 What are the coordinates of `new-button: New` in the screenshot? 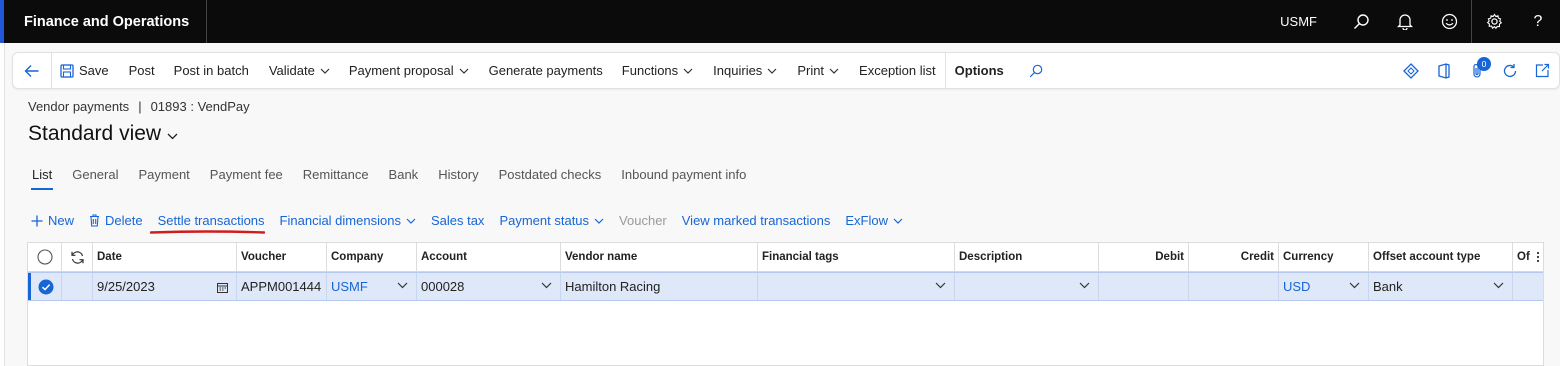 It's located at (52, 220).